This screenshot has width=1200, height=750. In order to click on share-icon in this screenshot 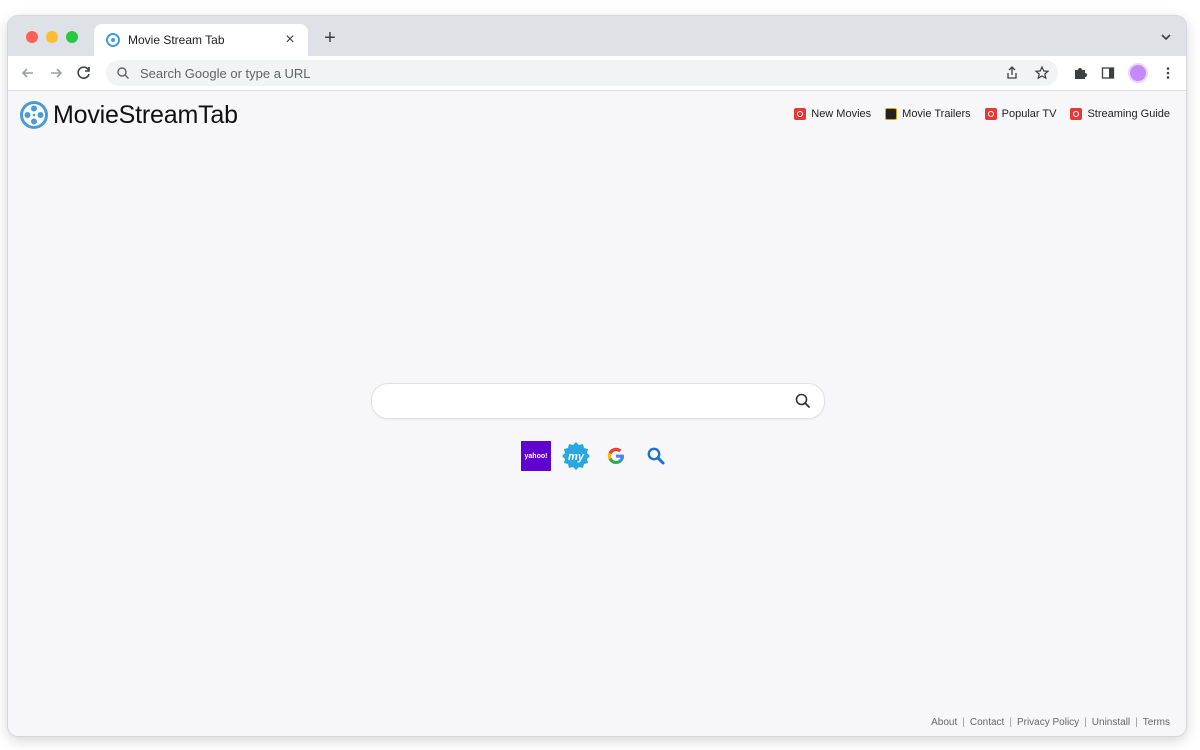, I will do `click(1012, 73)`.